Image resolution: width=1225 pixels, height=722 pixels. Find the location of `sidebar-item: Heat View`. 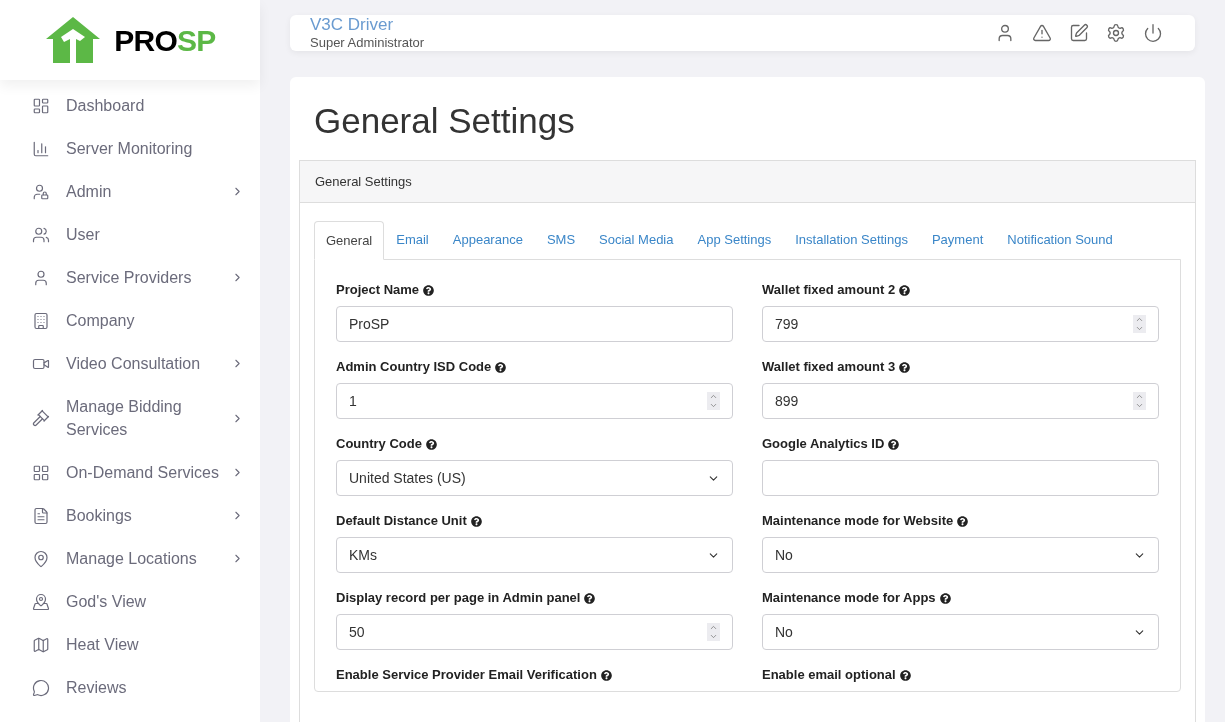

sidebar-item: Heat View is located at coordinates (130, 644).